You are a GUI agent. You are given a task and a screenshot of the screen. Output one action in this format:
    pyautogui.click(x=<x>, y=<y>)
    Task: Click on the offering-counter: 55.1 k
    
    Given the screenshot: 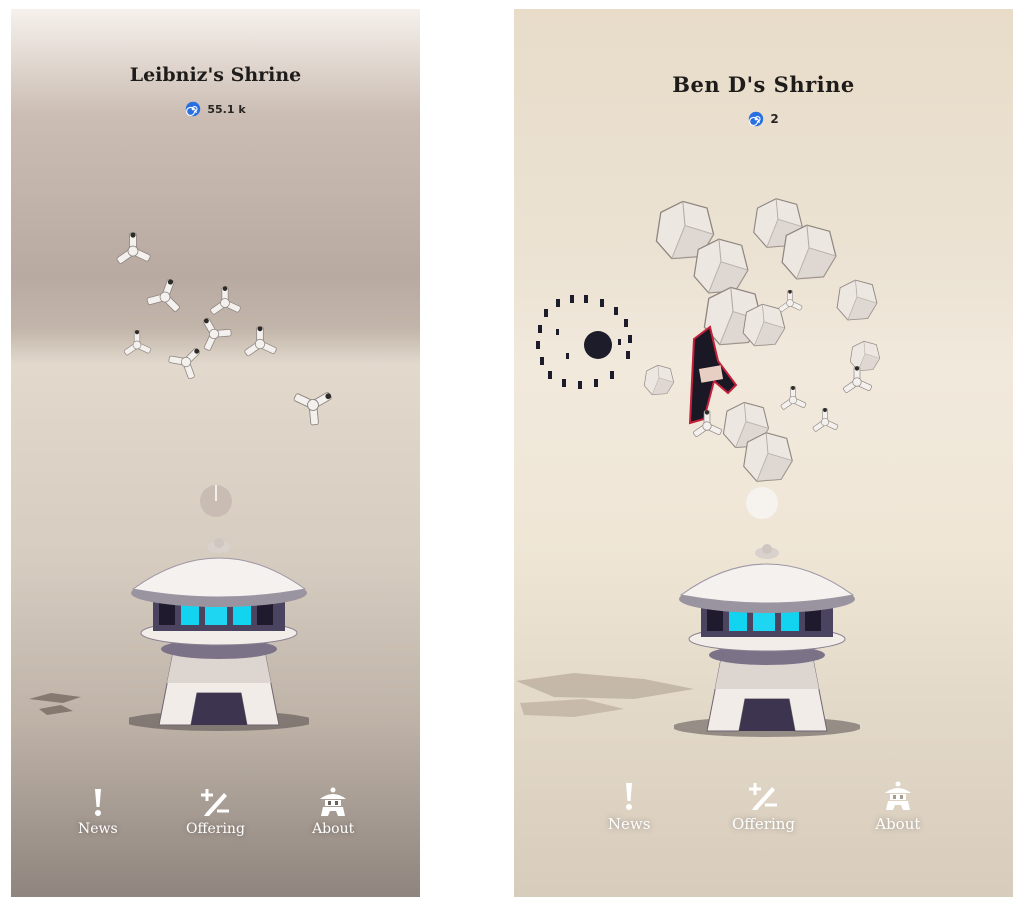 What is the action you would take?
    pyautogui.click(x=215, y=109)
    